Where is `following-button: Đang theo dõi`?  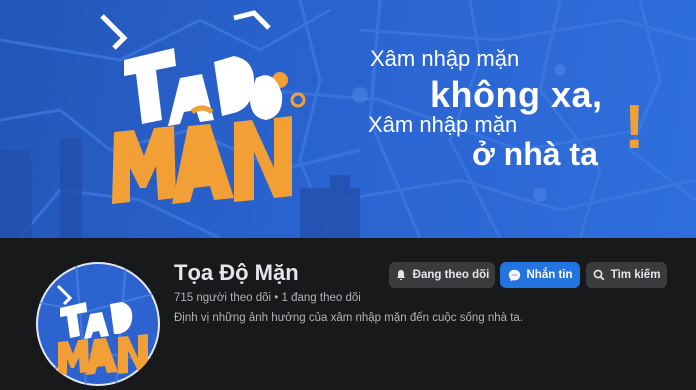 following-button: Đang theo dõi is located at coordinates (442, 275).